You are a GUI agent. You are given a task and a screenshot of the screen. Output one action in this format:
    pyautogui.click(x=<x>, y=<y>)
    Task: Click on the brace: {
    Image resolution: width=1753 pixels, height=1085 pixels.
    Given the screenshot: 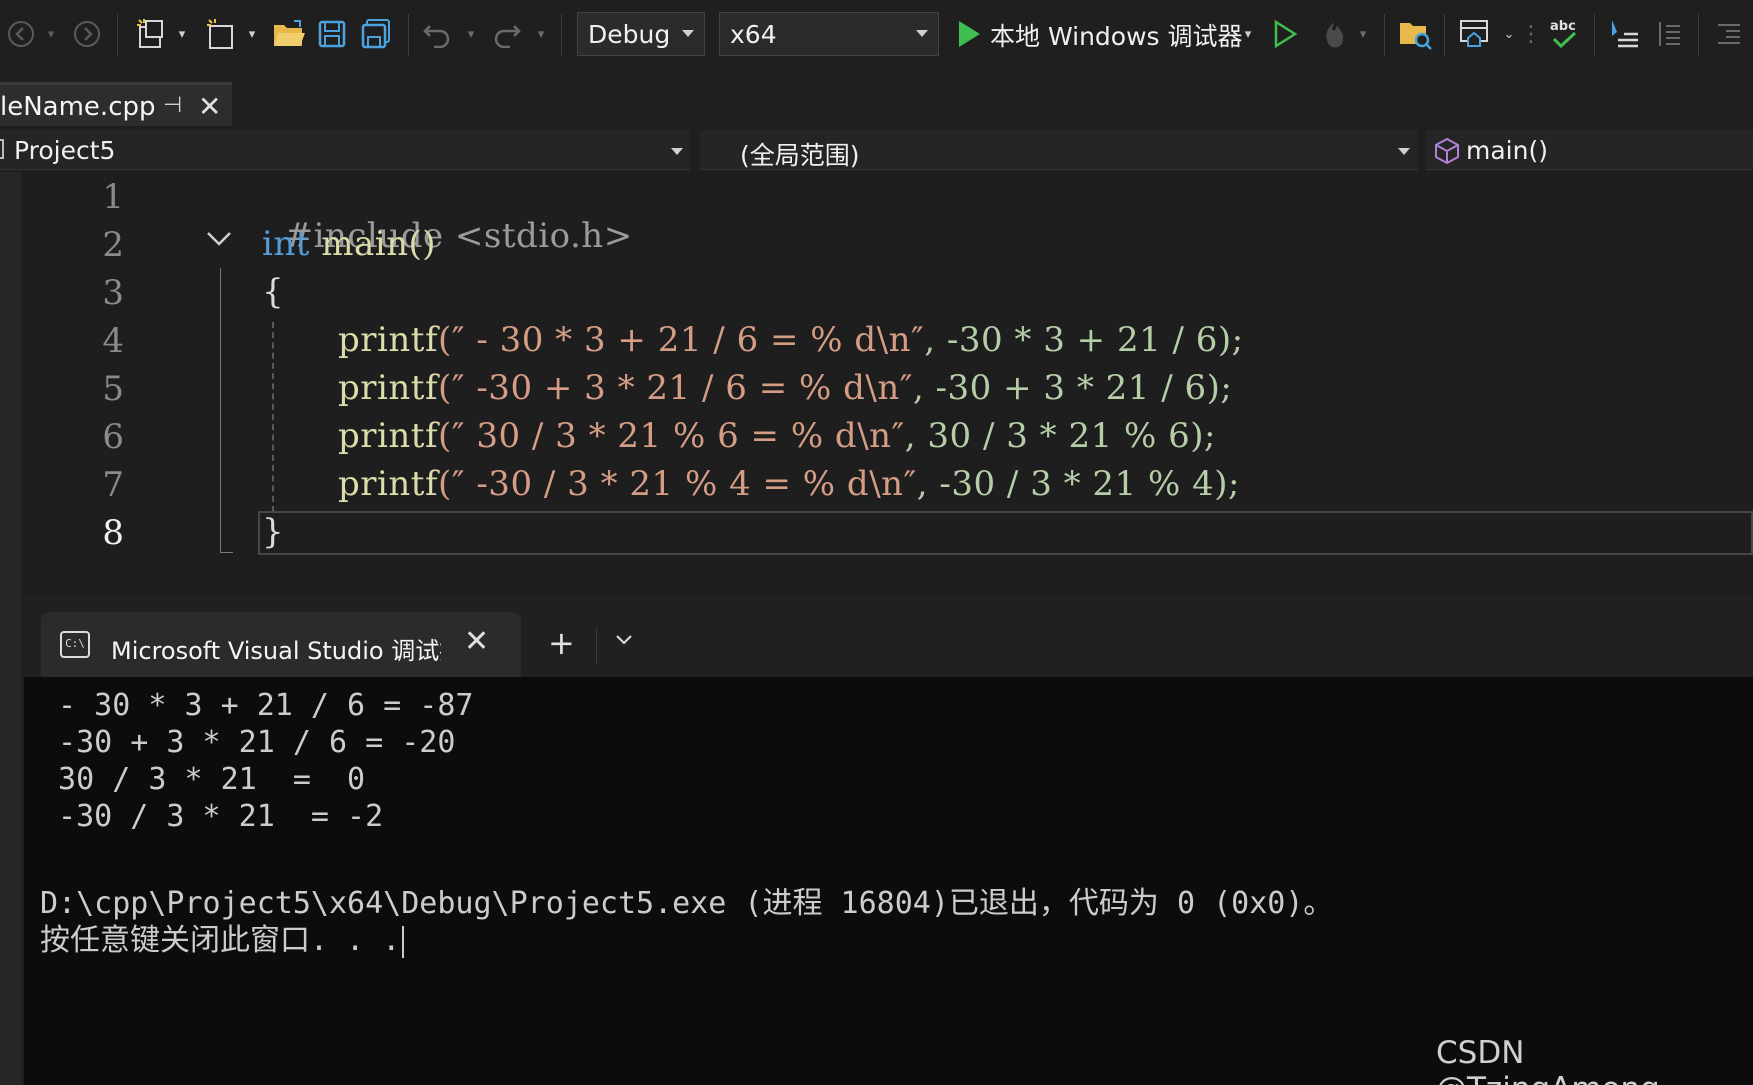 What is the action you would take?
    pyautogui.click(x=273, y=292)
    